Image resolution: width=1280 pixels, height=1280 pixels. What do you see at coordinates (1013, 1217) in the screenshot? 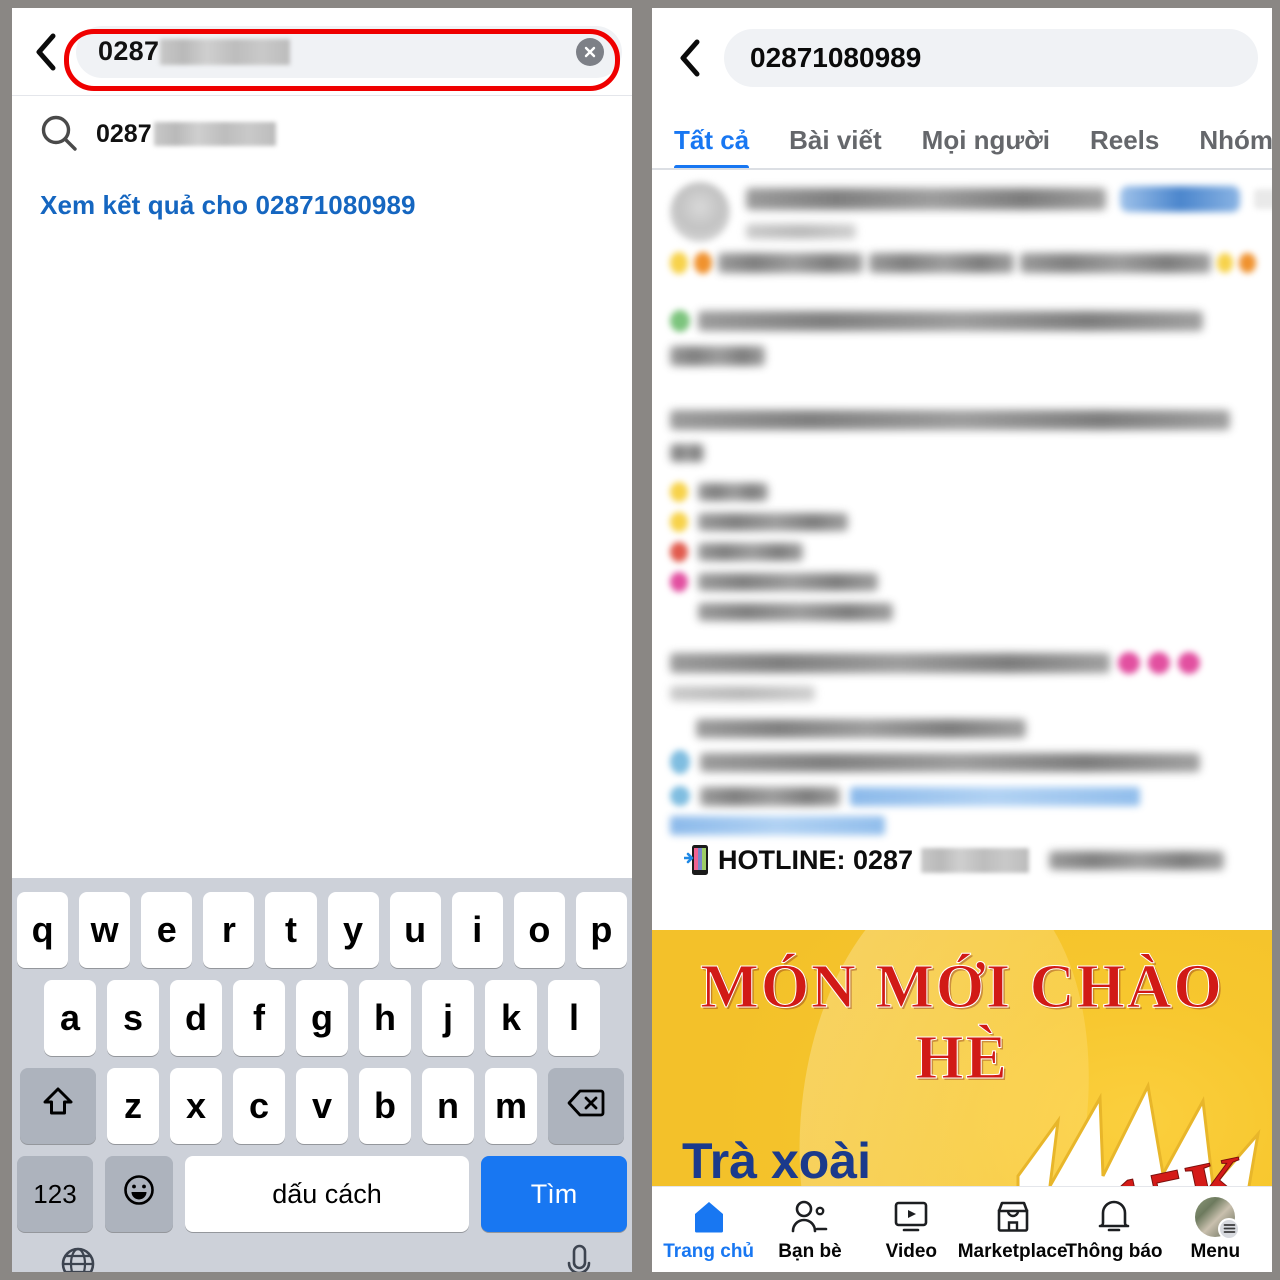
I see `marketplace-store-icon` at bounding box center [1013, 1217].